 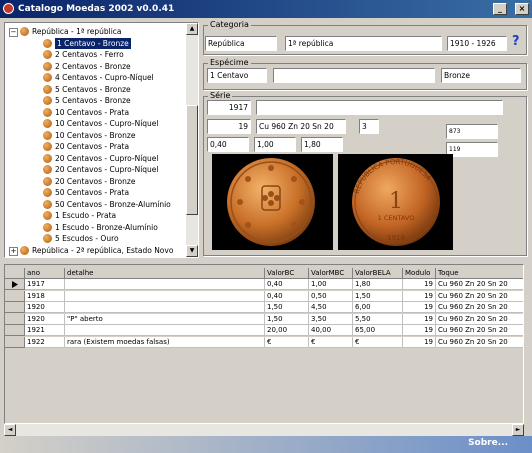 What do you see at coordinates (287, 273) in the screenshot?
I see `column-header: ValorBC` at bounding box center [287, 273].